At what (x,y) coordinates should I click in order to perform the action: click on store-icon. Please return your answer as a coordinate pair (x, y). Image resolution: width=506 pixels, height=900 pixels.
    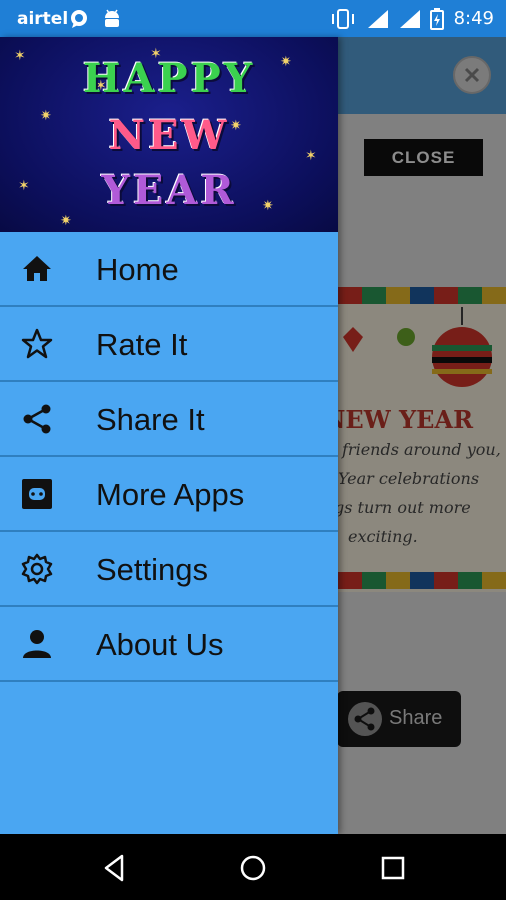
    Looking at the image, I should click on (37, 494).